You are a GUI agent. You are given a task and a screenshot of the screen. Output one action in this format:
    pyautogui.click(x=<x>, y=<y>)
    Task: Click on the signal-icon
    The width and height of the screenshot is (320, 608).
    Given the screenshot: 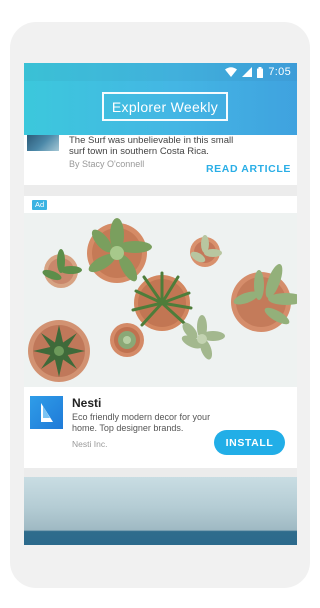 What is the action you would take?
    pyautogui.click(x=247, y=72)
    